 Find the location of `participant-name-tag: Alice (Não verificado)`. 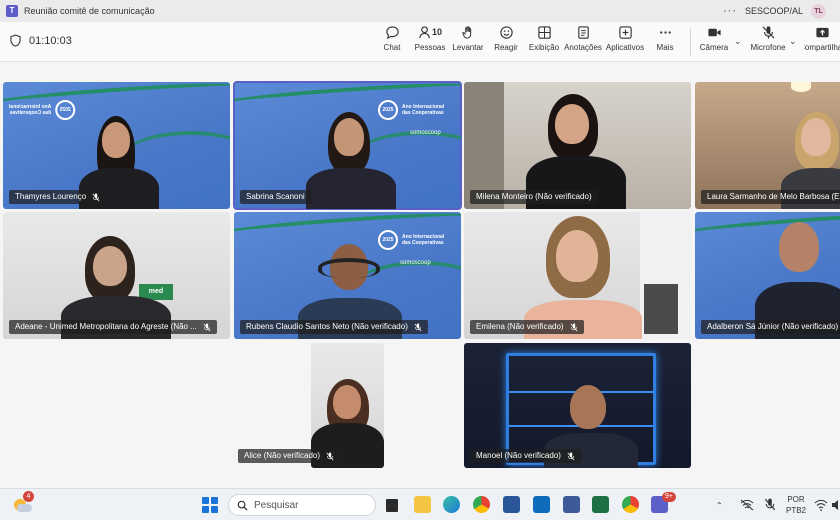

participant-name-tag: Alice (Não verificado) is located at coordinates (289, 456).